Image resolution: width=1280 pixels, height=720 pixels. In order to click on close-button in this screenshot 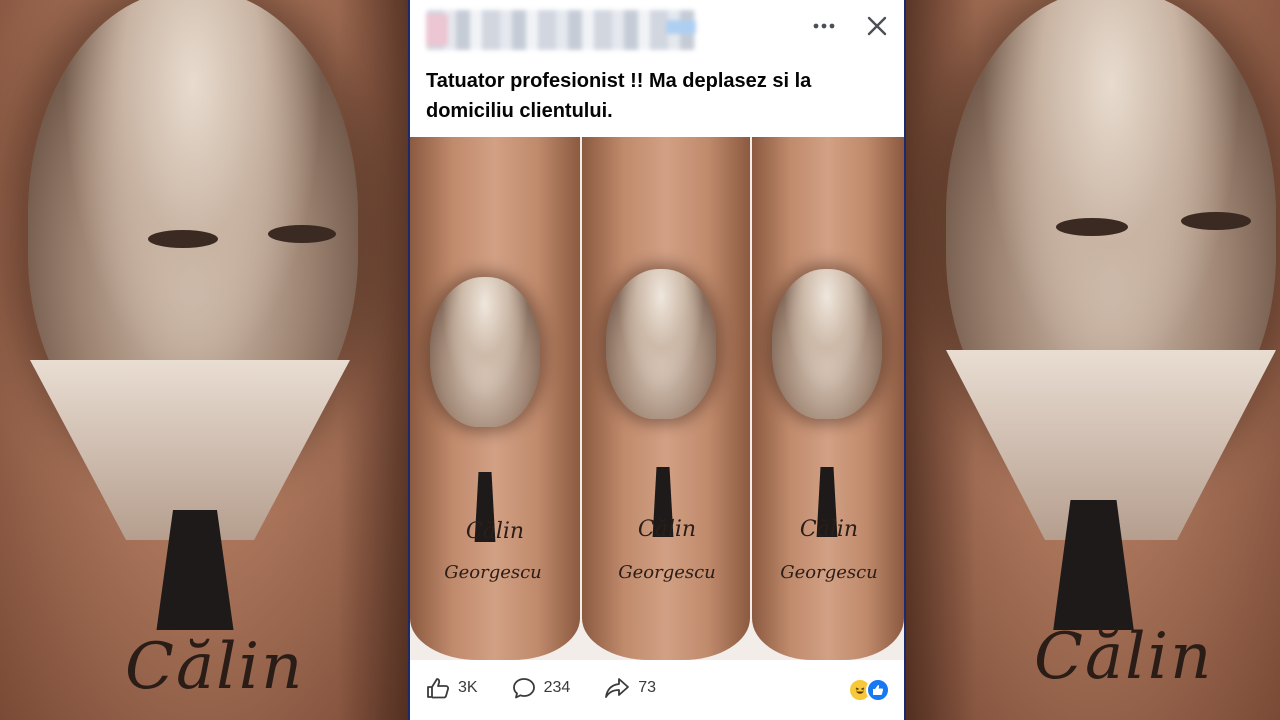, I will do `click(877, 26)`.